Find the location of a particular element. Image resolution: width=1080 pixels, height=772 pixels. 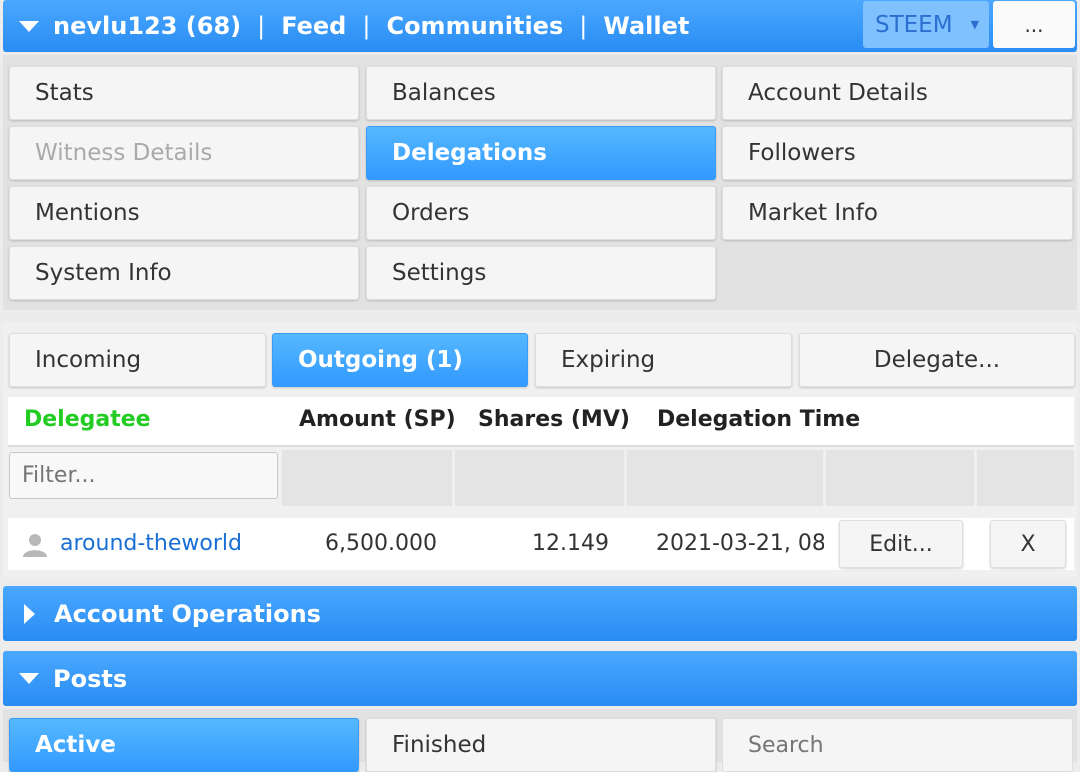

time-value: 2021-03-21, 08: is located at coordinates (740, 543).